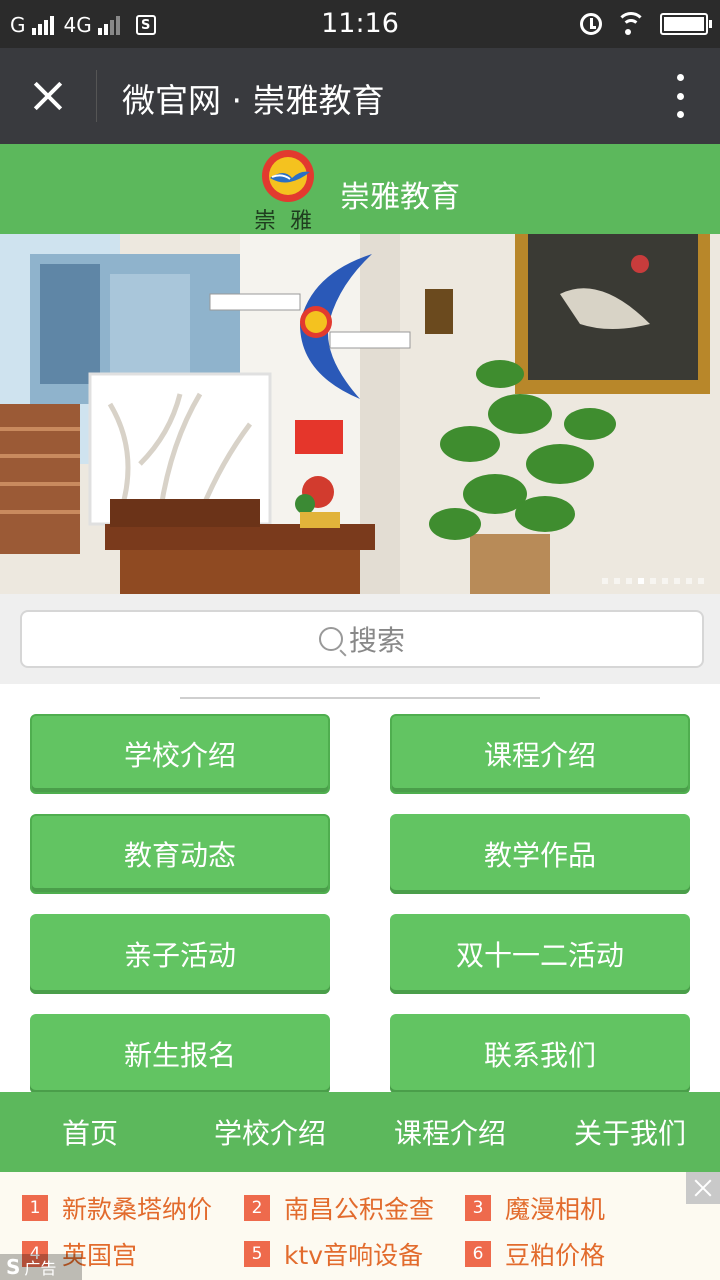 This screenshot has height=1280, width=720. I want to click on svg-text: 崇, so click(265, 220).